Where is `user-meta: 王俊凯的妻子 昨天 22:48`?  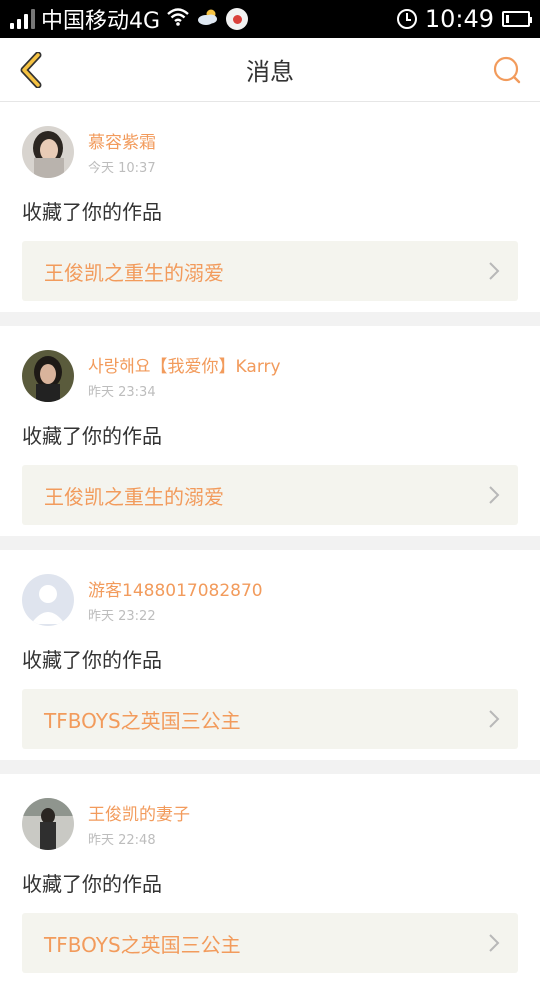
user-meta: 王俊凯的妻子 昨天 22:48 is located at coordinates (139, 824).